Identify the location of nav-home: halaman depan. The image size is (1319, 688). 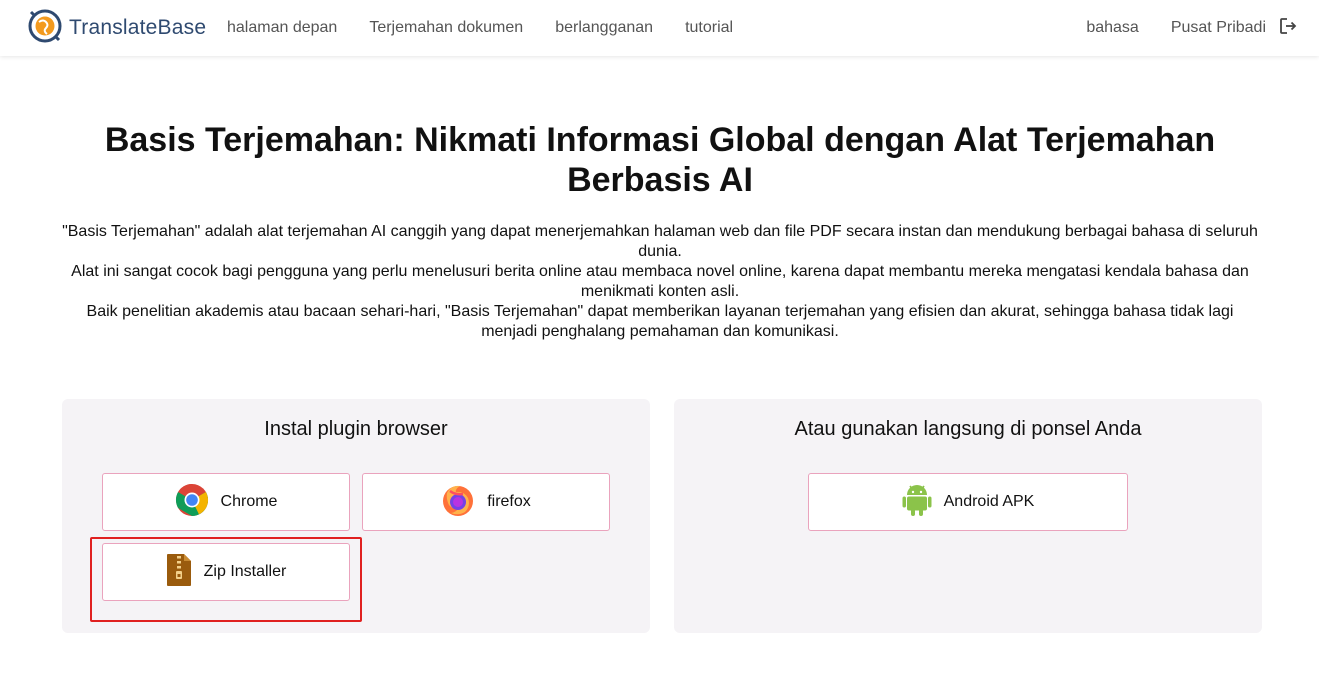
(282, 28).